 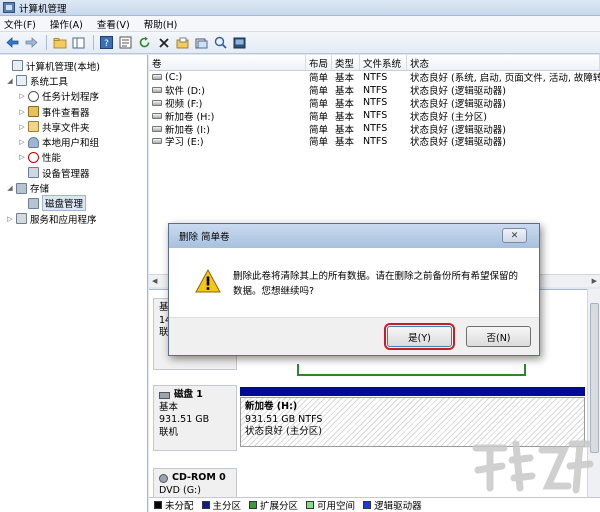 What do you see at coordinates (227, 62) in the screenshot?
I see `column-header-volume: 卷` at bounding box center [227, 62].